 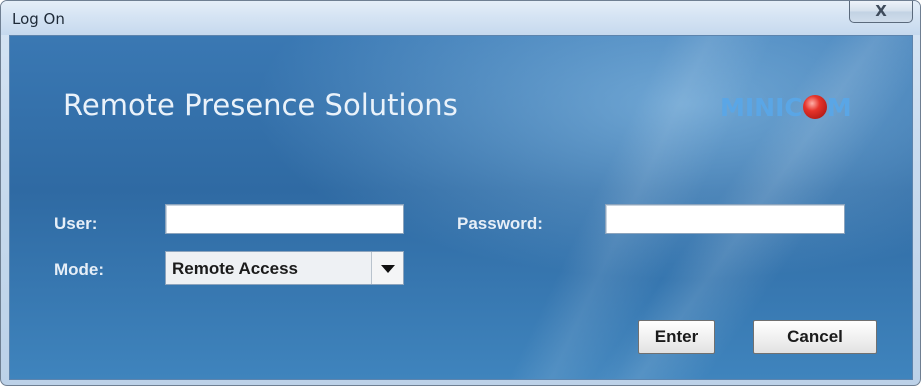 What do you see at coordinates (676, 337) in the screenshot?
I see `enter-button: Enter` at bounding box center [676, 337].